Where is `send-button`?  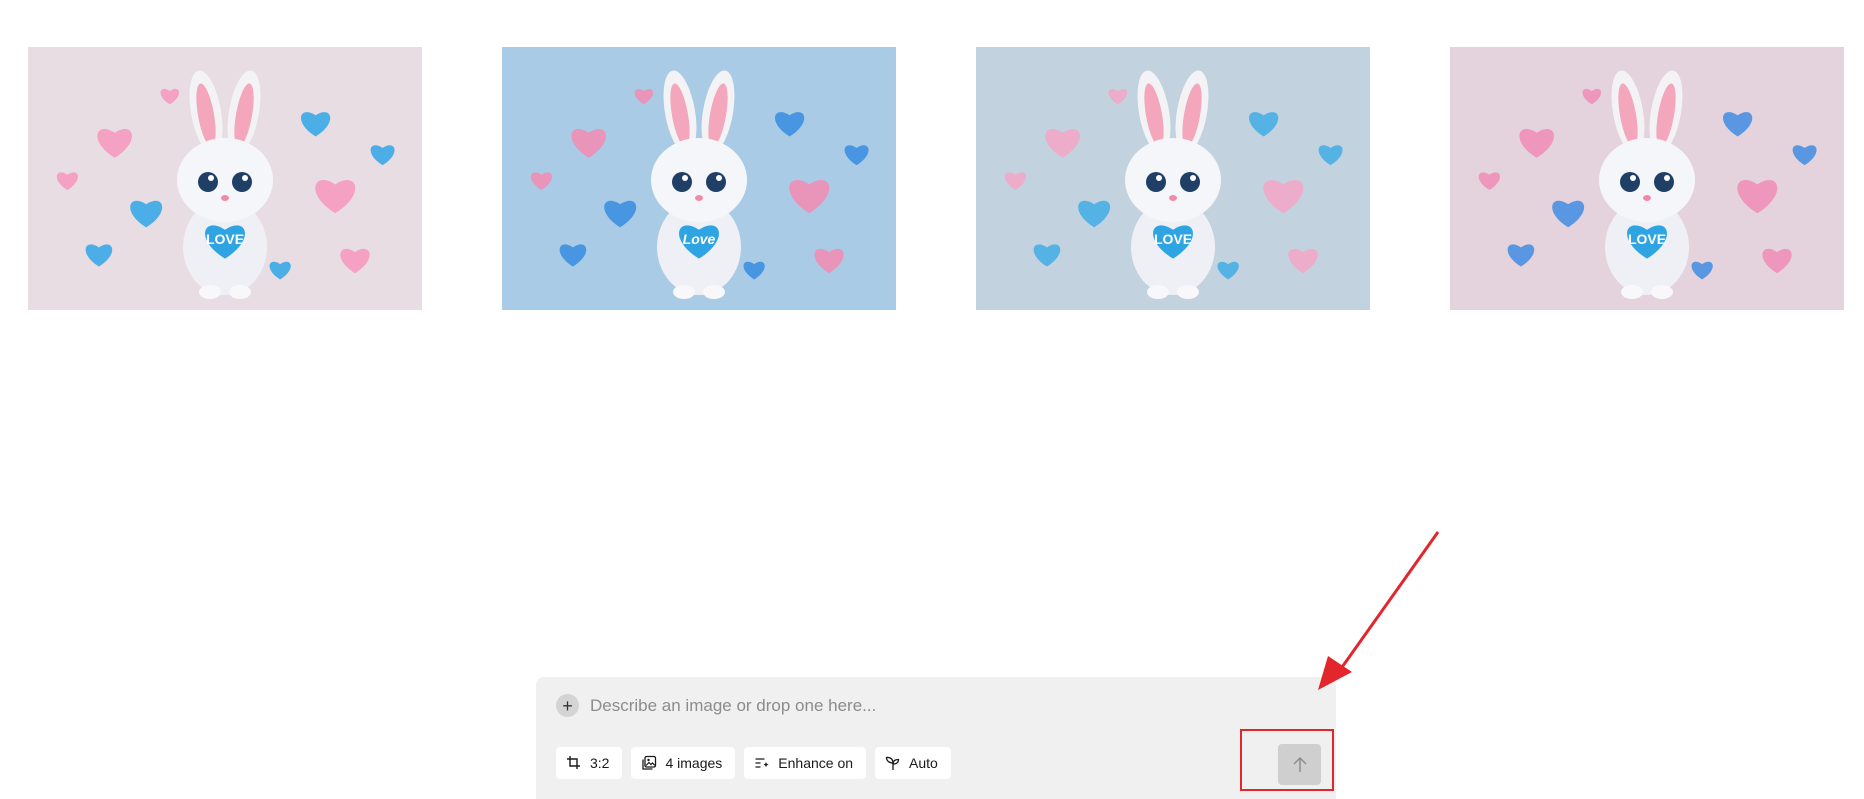 send-button is located at coordinates (1299, 764).